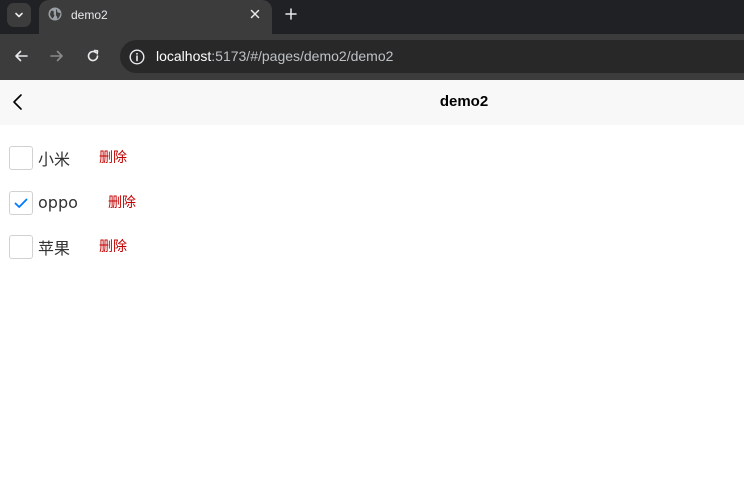 The image size is (744, 494). I want to click on item-label: 苹果, so click(54, 248).